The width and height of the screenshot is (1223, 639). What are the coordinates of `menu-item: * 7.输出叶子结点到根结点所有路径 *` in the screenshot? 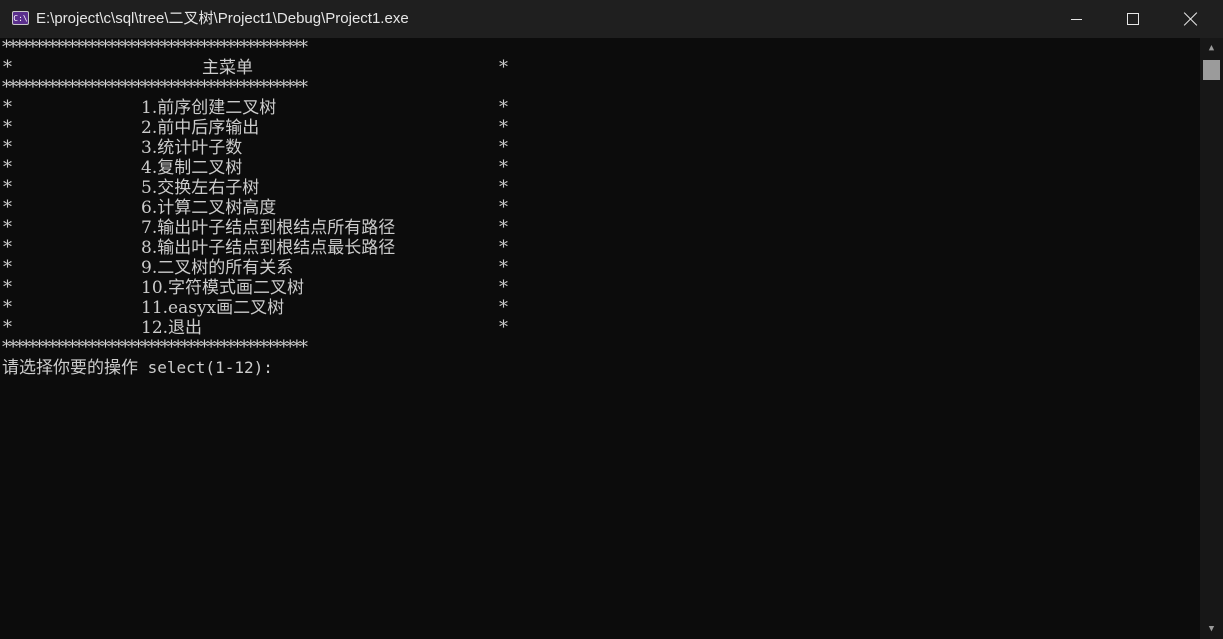 It's located at (260, 228).